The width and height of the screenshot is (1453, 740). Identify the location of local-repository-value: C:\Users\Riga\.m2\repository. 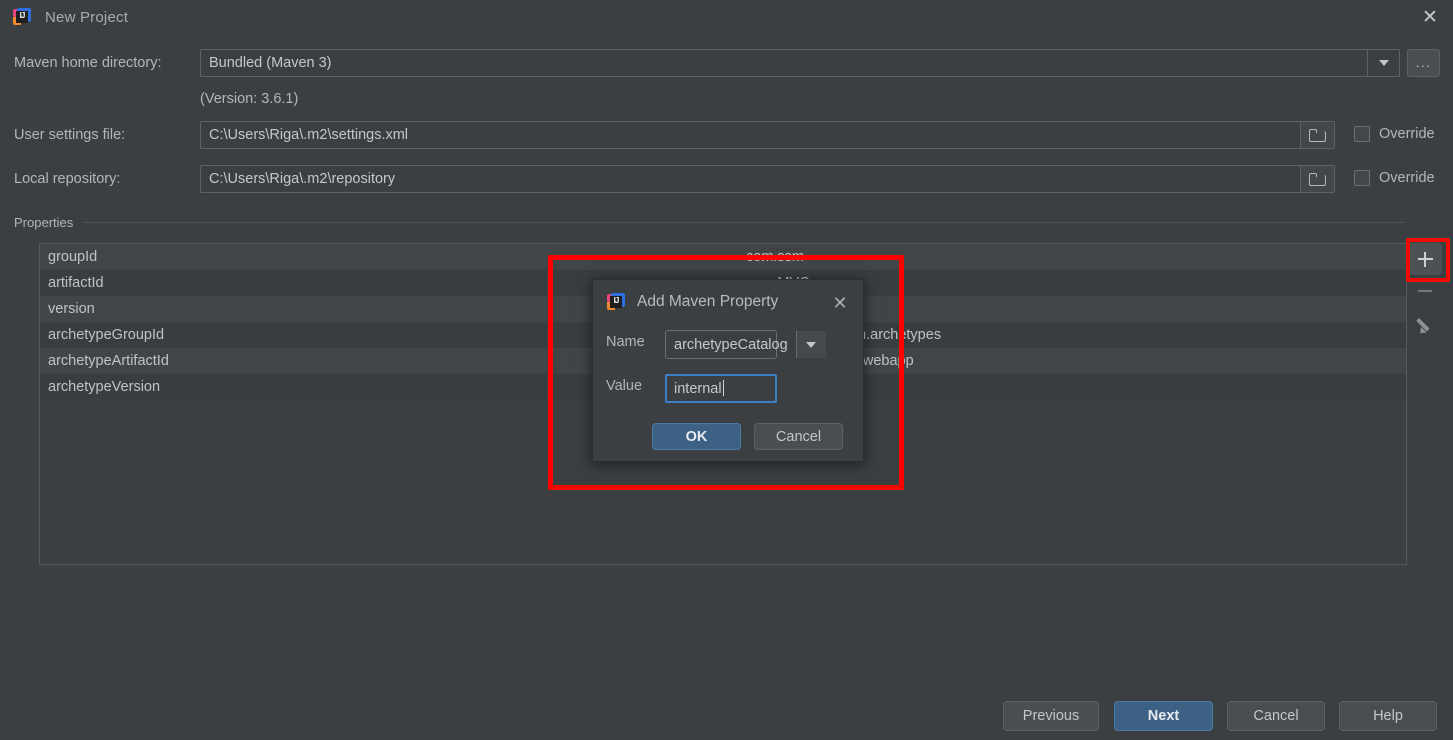
(302, 179).